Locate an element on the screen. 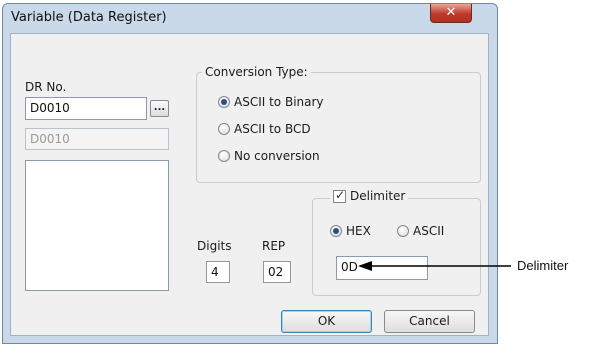  callout-arrow-icon is located at coordinates (434, 266).